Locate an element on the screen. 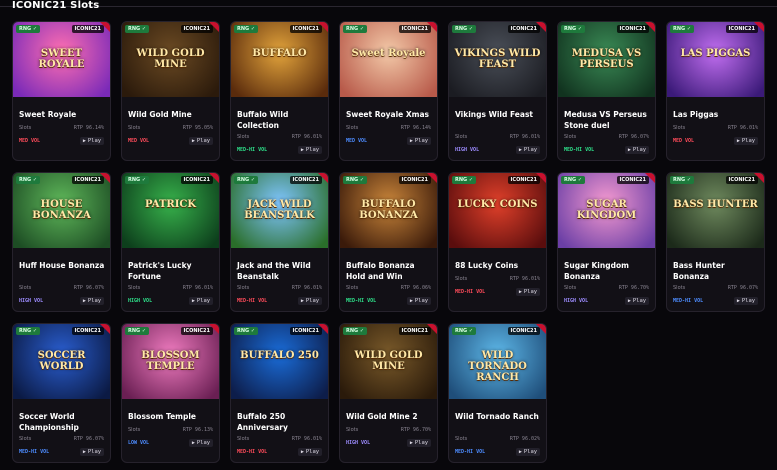 Image resolution: width=777 pixels, height=470 pixels. game-thumbnail: PATRICK RNG ✓ ICONIC21 is located at coordinates (170, 210).